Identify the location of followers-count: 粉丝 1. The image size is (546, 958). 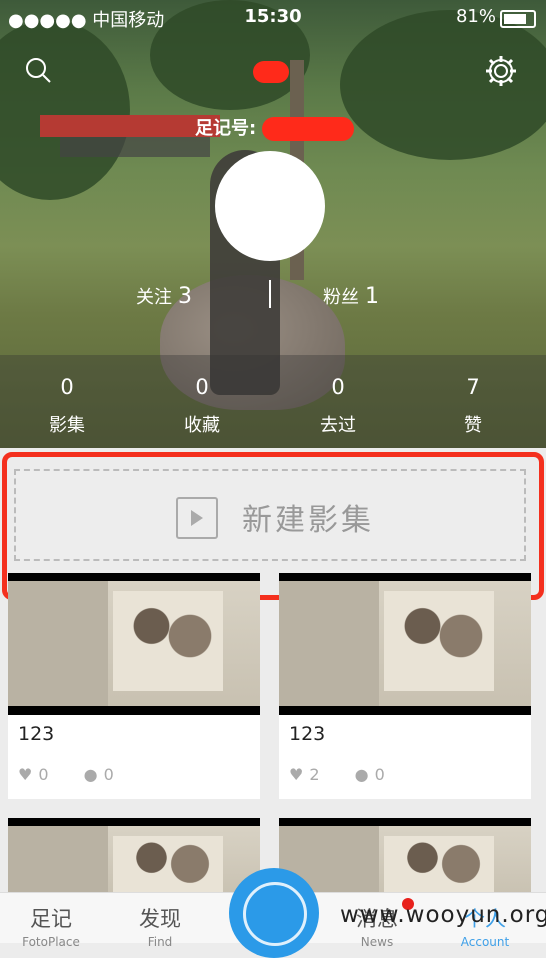
(351, 296).